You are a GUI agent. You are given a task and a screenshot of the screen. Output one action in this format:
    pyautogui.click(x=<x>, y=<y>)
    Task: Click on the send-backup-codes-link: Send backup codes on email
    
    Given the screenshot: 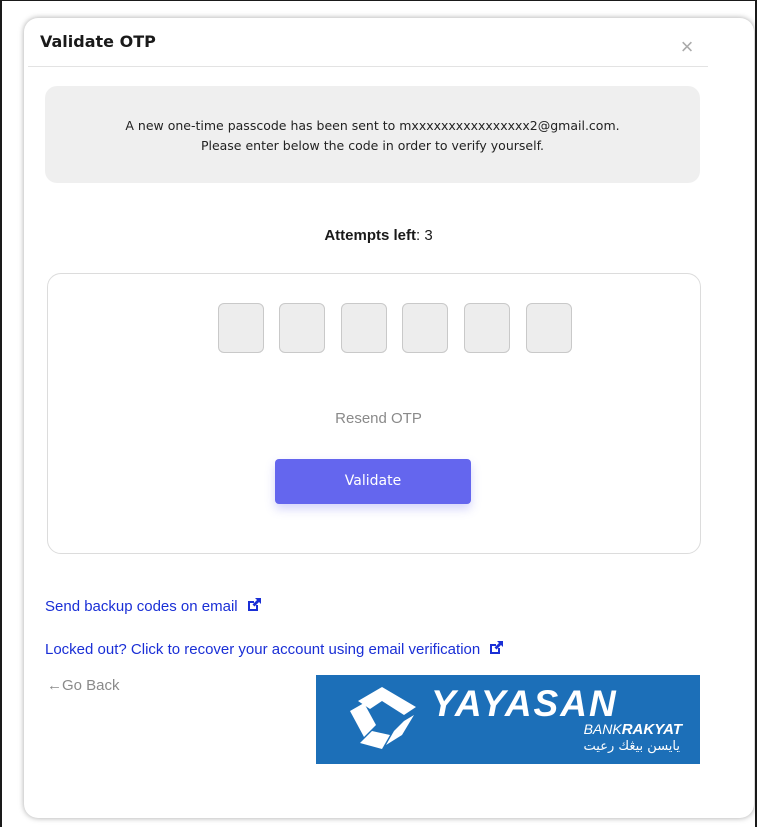 What is the action you would take?
    pyautogui.click(x=153, y=606)
    